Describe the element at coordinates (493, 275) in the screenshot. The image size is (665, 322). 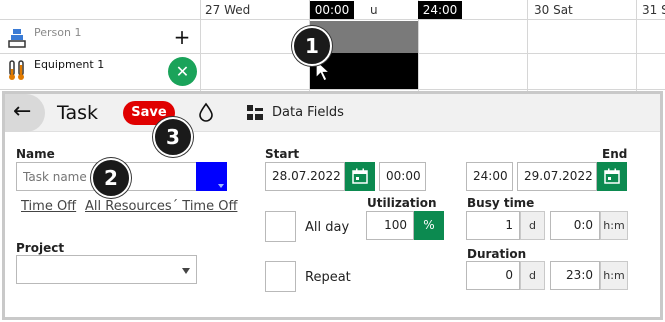
I see `duration-days-input: 0` at that location.